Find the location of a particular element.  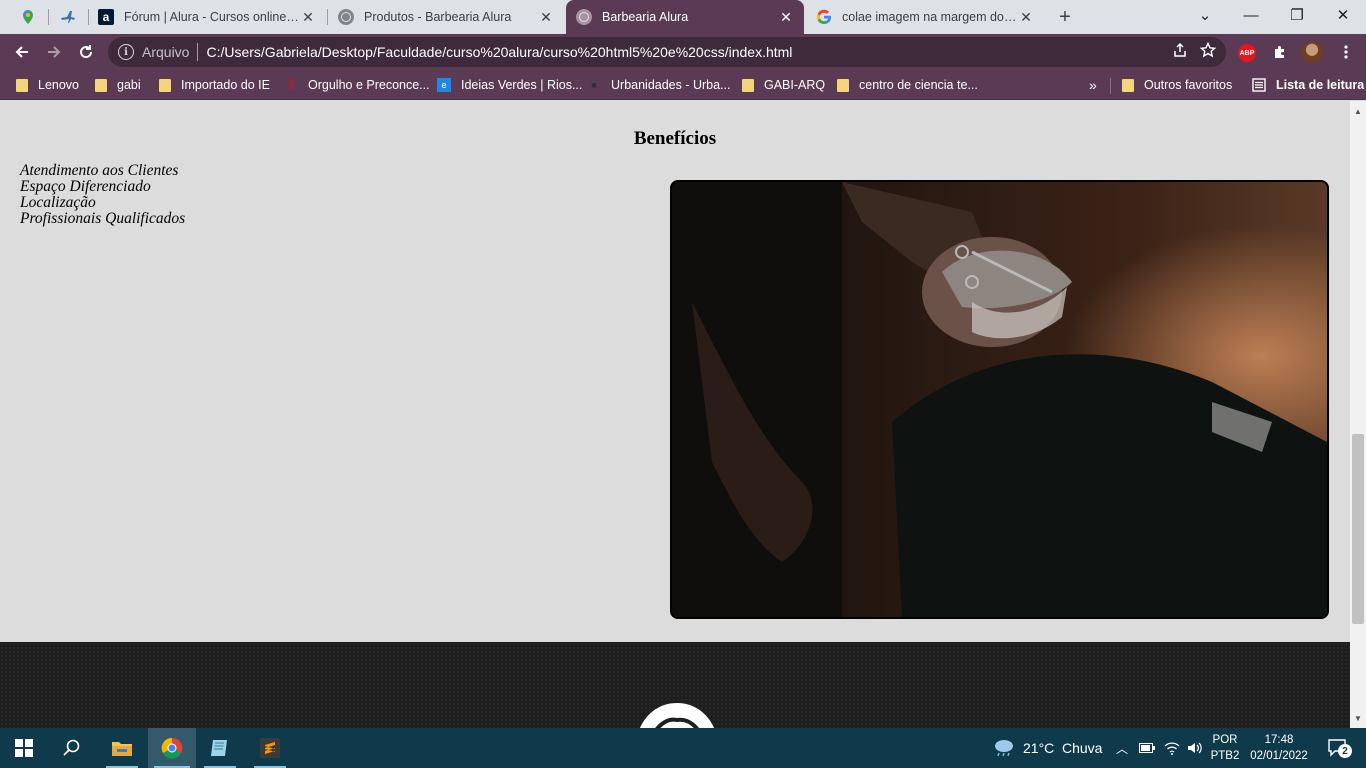

reading-list-label: Lista de leitura is located at coordinates (1320, 85).